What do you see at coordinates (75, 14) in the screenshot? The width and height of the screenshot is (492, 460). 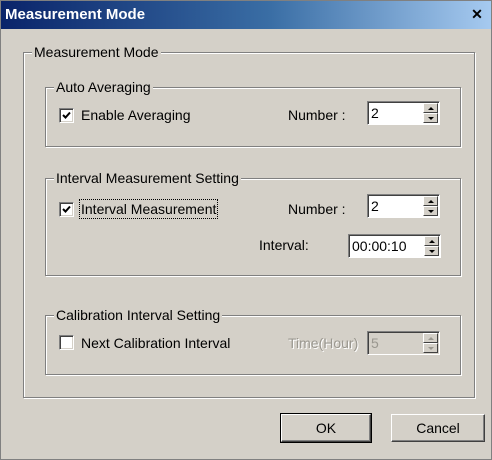 I see `window-title: Measurement Mode` at bounding box center [75, 14].